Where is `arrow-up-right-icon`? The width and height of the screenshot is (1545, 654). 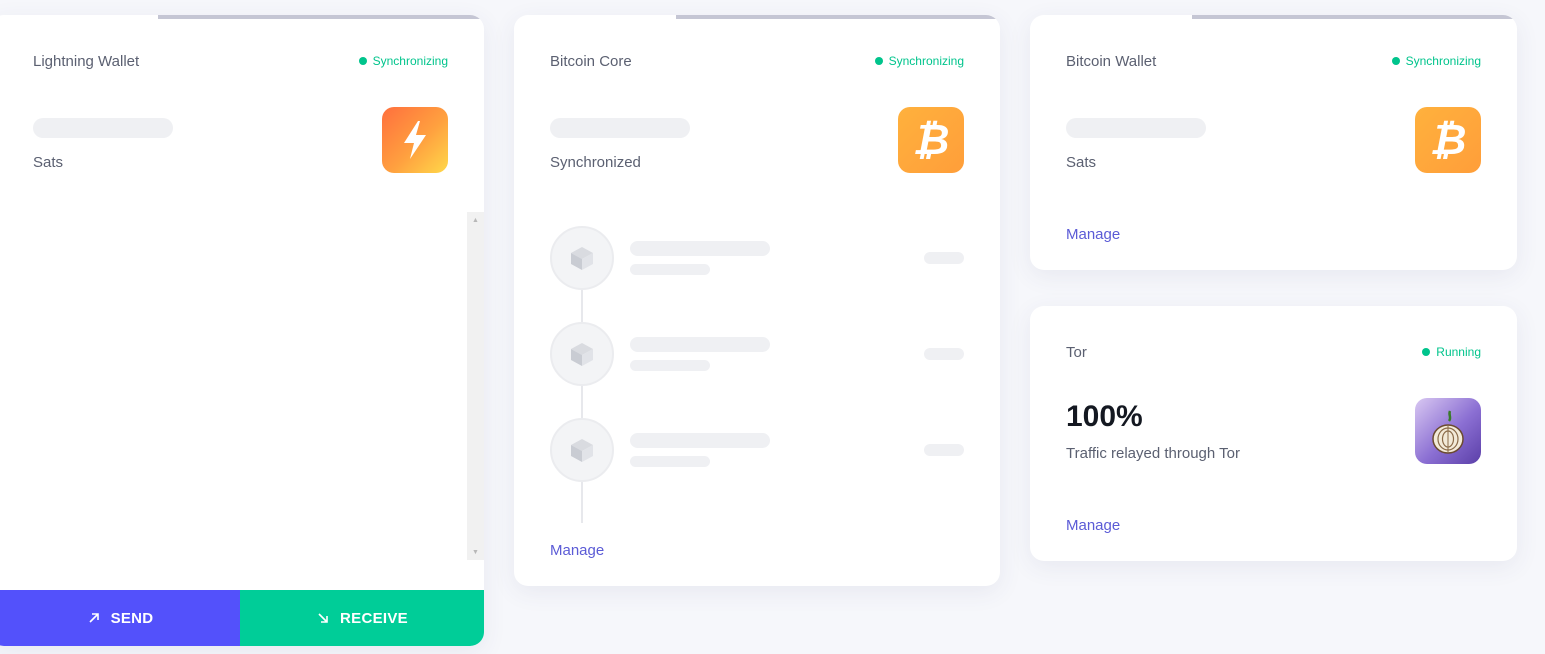 arrow-up-right-icon is located at coordinates (93, 618).